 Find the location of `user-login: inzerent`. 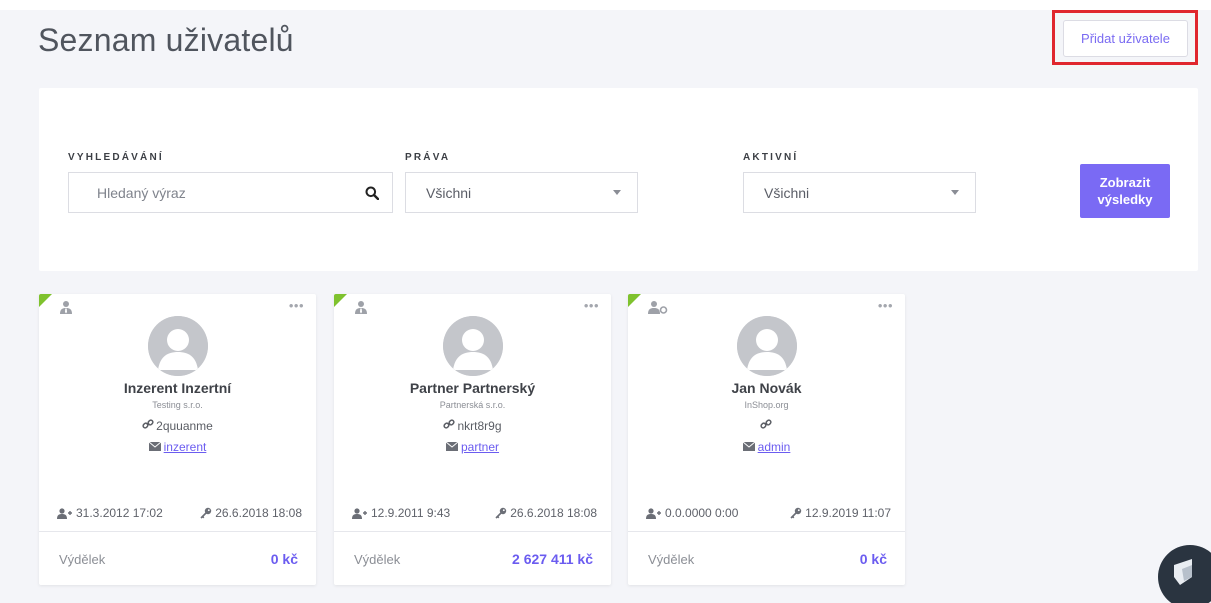

user-login: inzerent is located at coordinates (177, 447).